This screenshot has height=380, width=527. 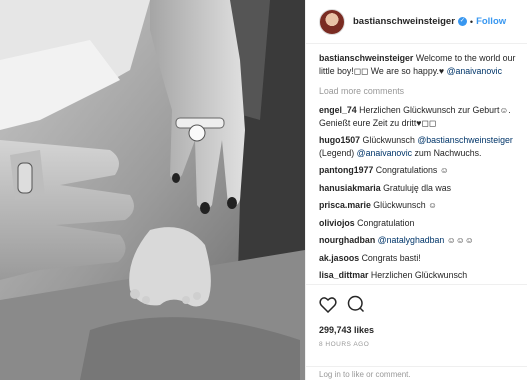 I want to click on comment-username: hugo1507, so click(x=339, y=140).